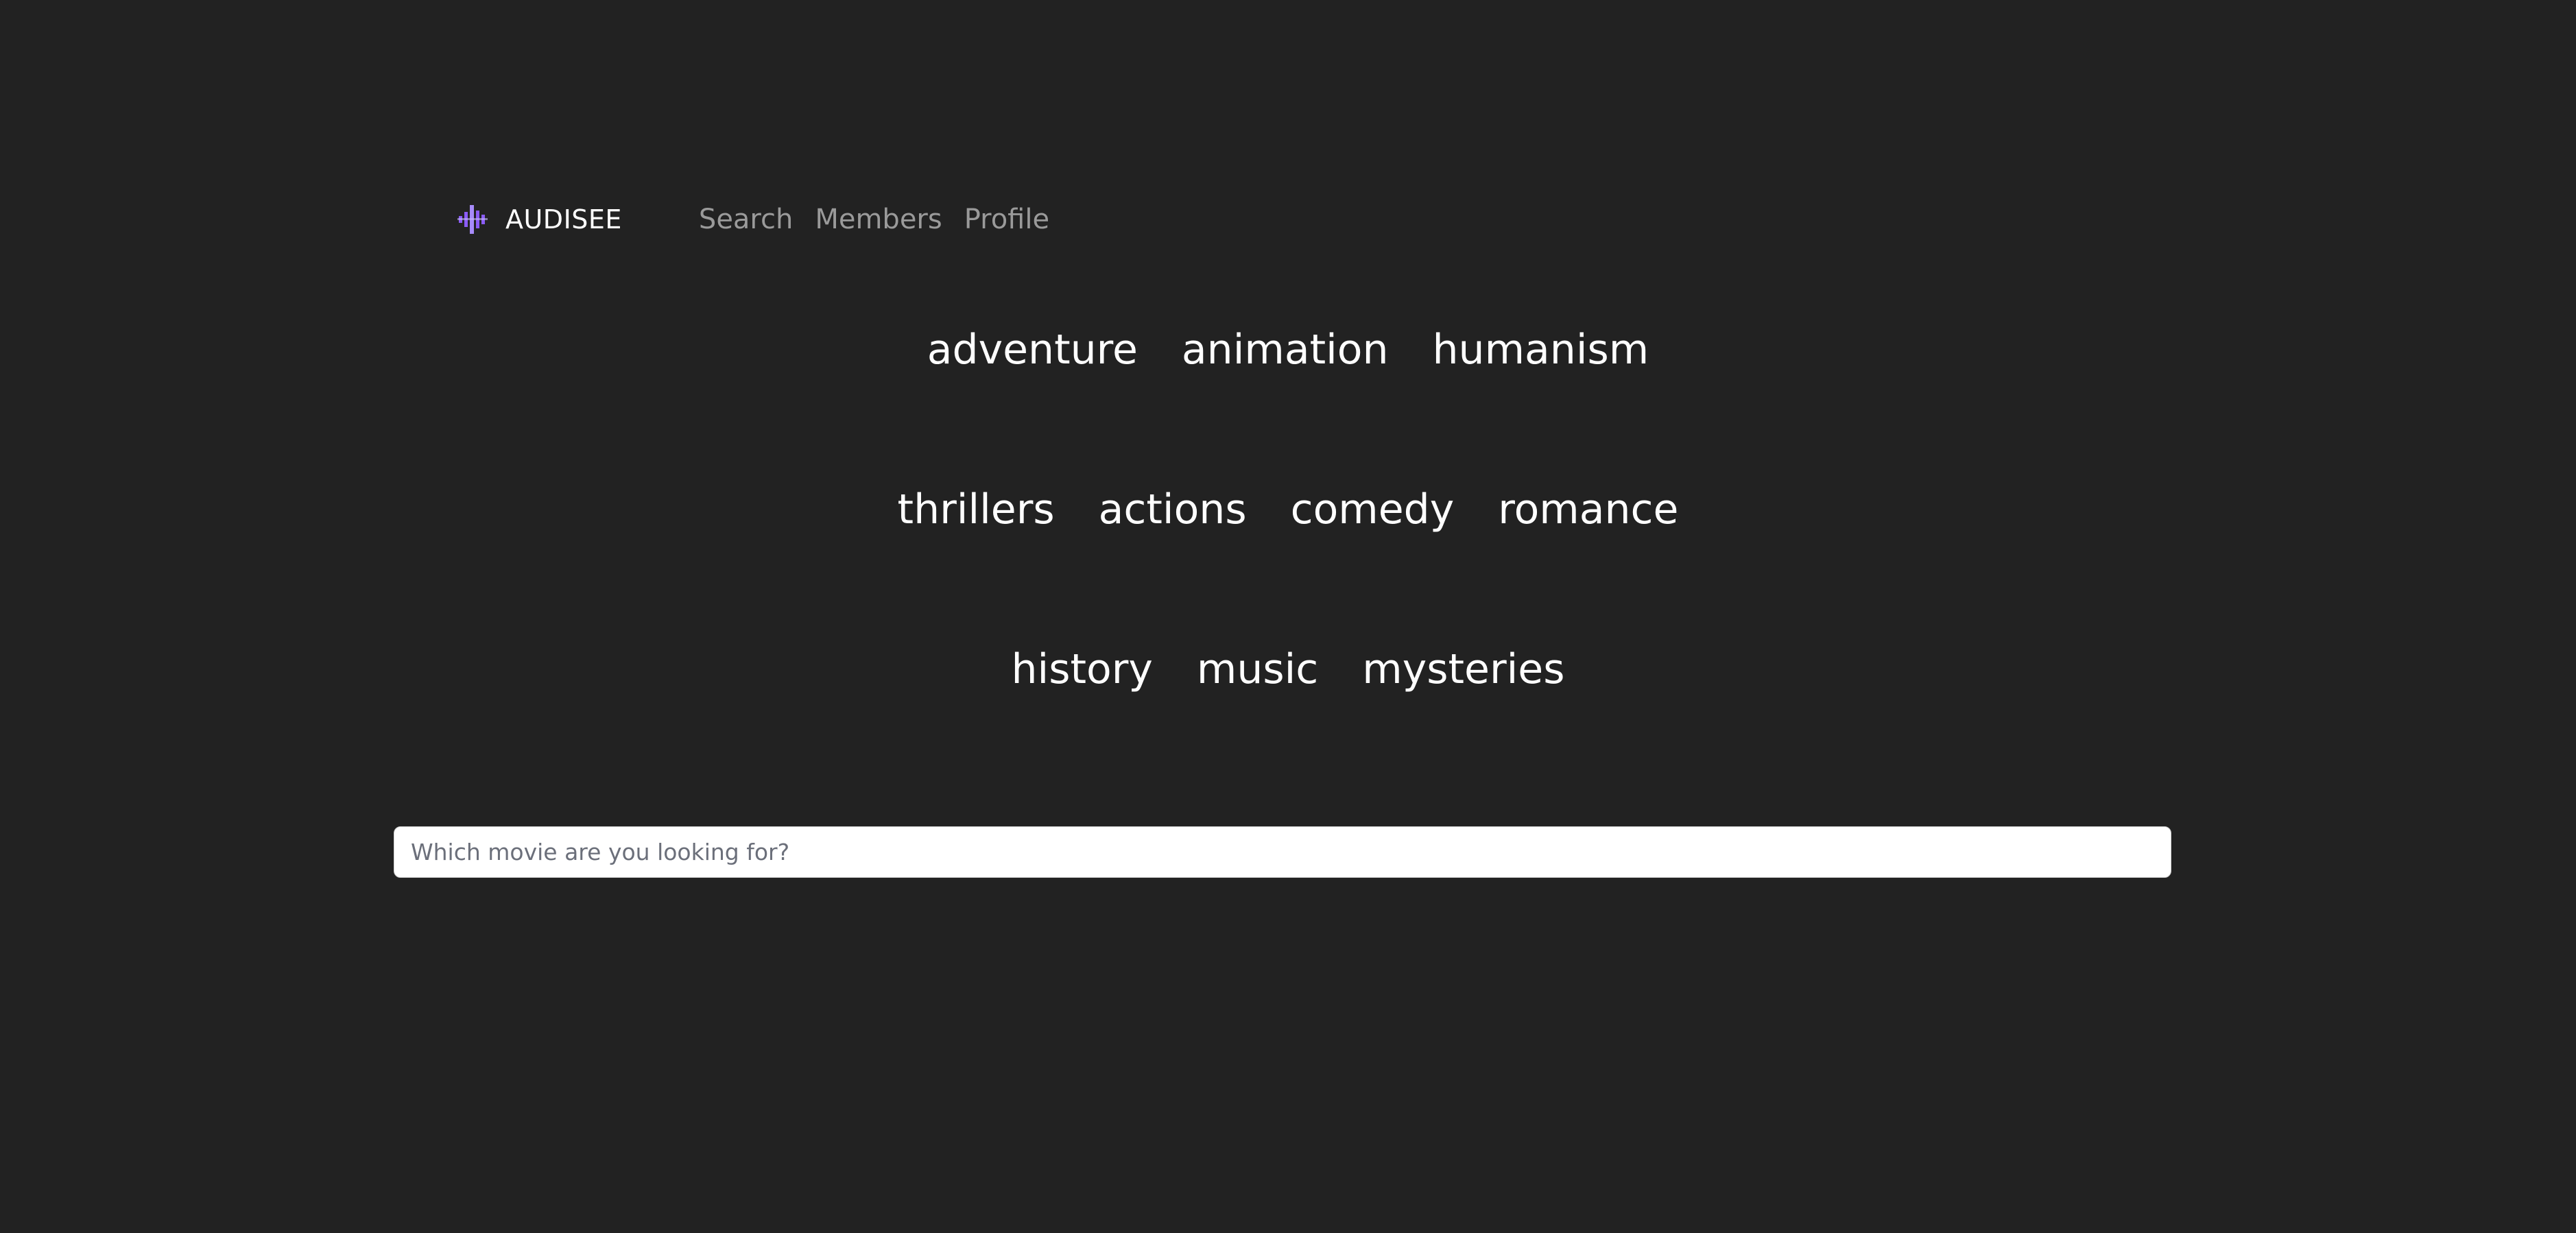  Describe the element at coordinates (472, 219) in the screenshot. I see `equalizer-icon` at that location.